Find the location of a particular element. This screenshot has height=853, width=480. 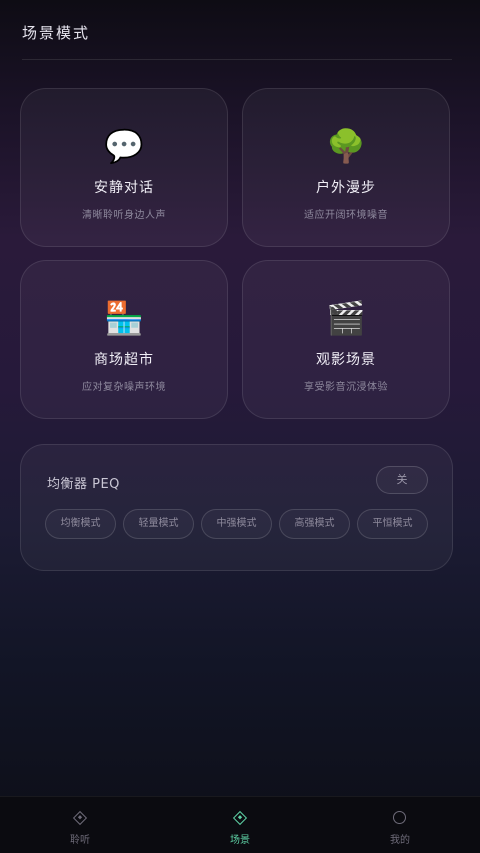

preset-balanced-button: 均衡模式 is located at coordinates (80, 524).